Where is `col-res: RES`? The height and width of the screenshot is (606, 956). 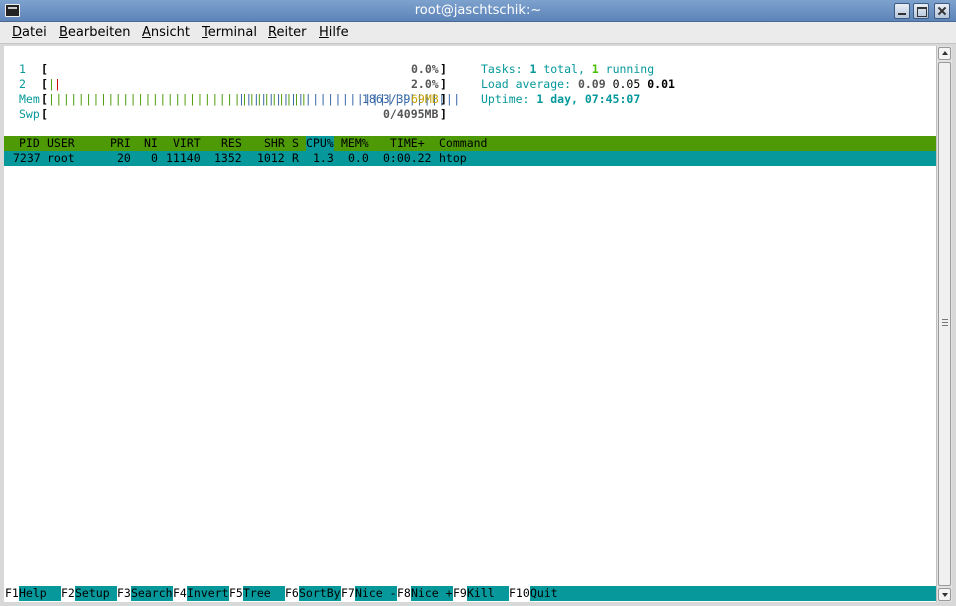
col-res: RES is located at coordinates (231, 143).